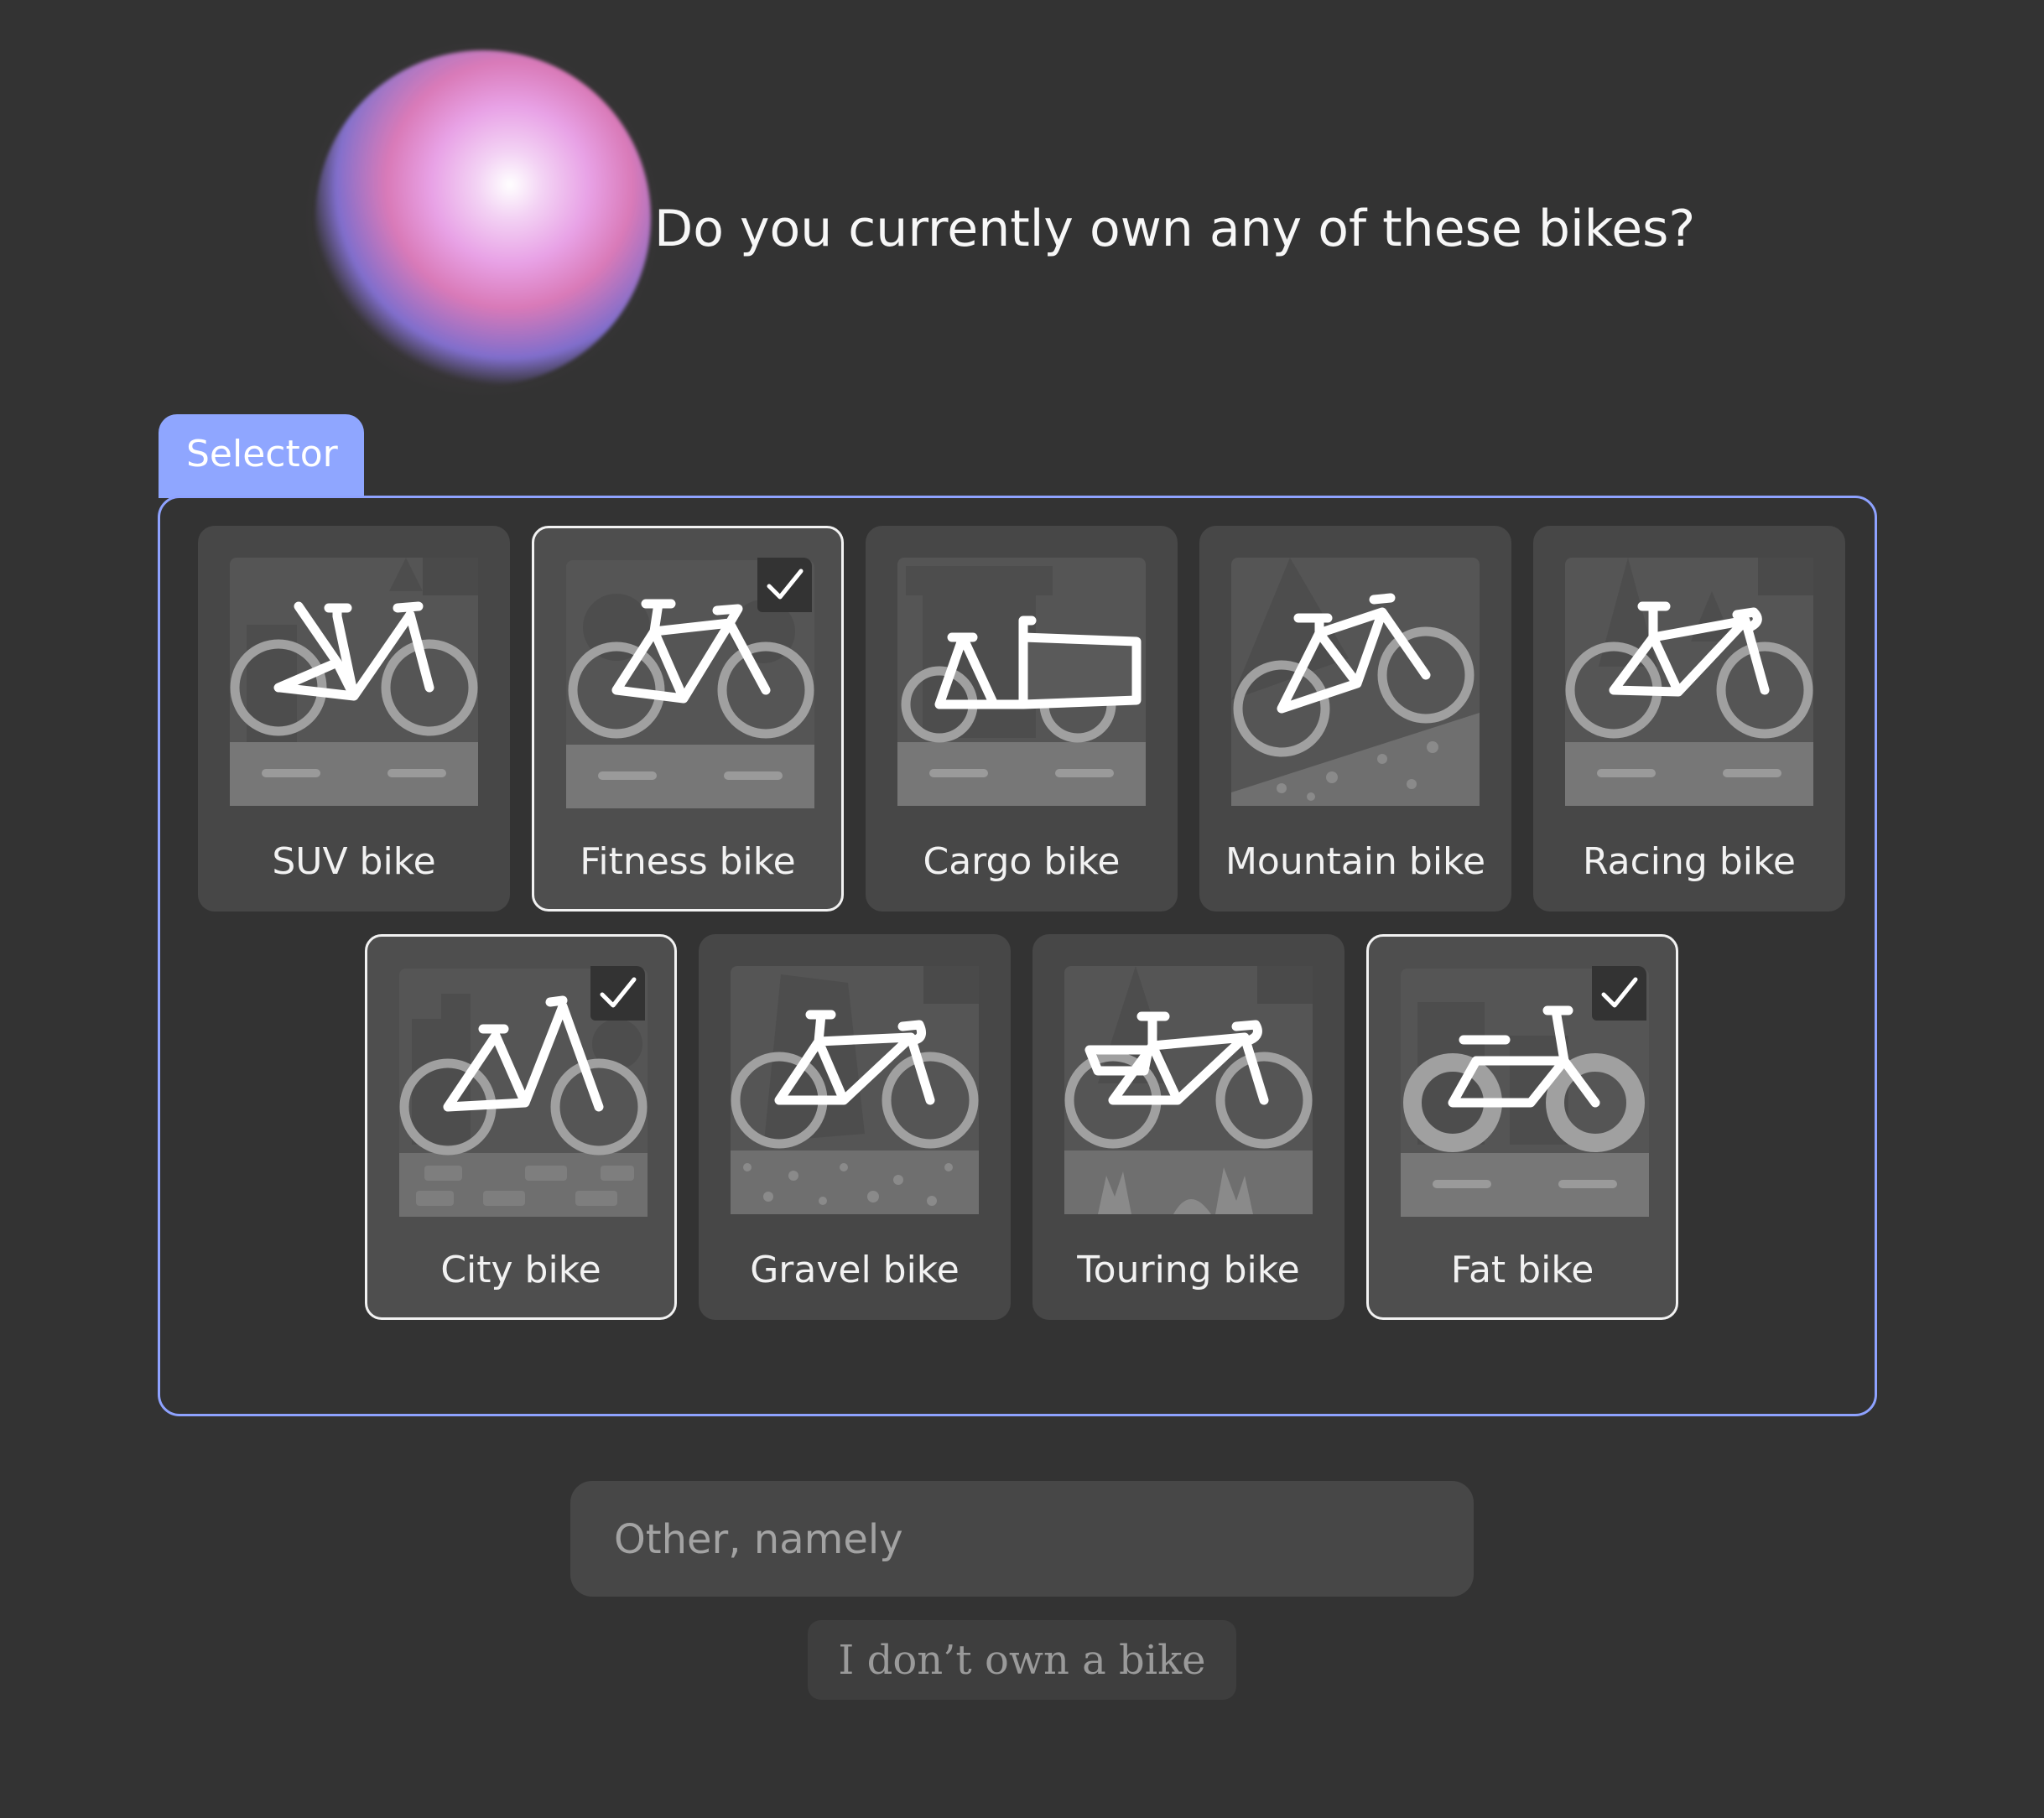  Describe the element at coordinates (521, 1127) in the screenshot. I see `option-city-bike: City bike` at that location.